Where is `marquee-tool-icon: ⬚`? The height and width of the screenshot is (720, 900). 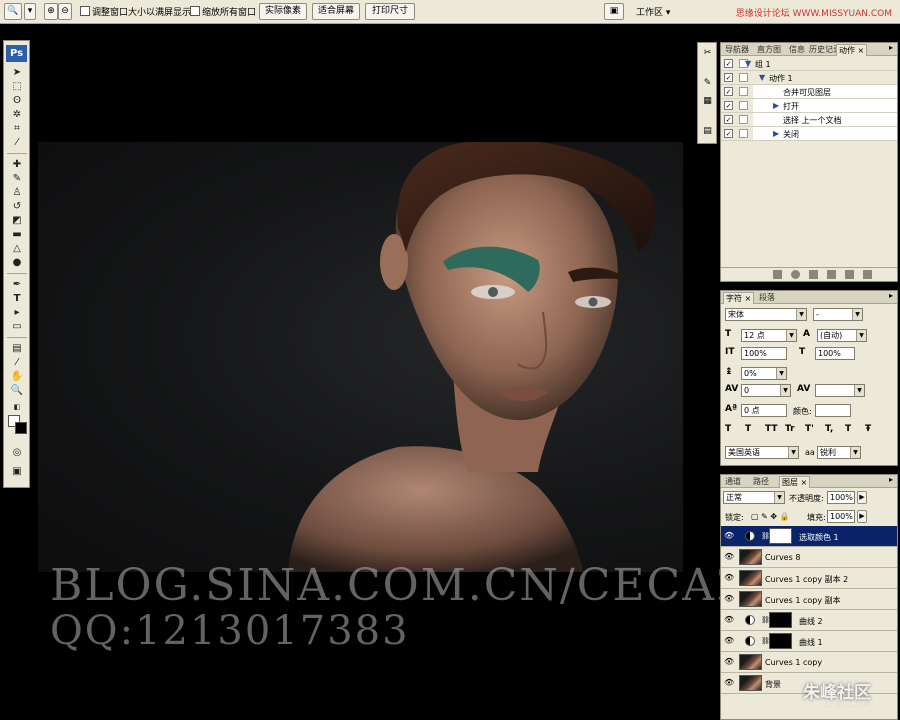
marquee-tool-icon: ⬚ is located at coordinates (17, 86).